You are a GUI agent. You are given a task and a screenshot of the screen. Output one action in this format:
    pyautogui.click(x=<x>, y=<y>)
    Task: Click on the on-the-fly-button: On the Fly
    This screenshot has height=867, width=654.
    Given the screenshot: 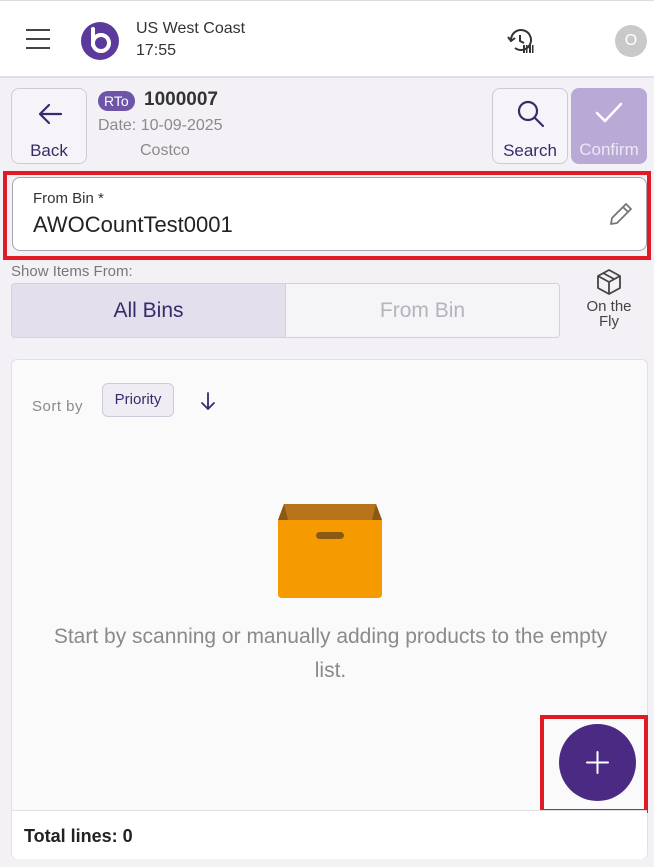 What is the action you would take?
    pyautogui.click(x=609, y=298)
    